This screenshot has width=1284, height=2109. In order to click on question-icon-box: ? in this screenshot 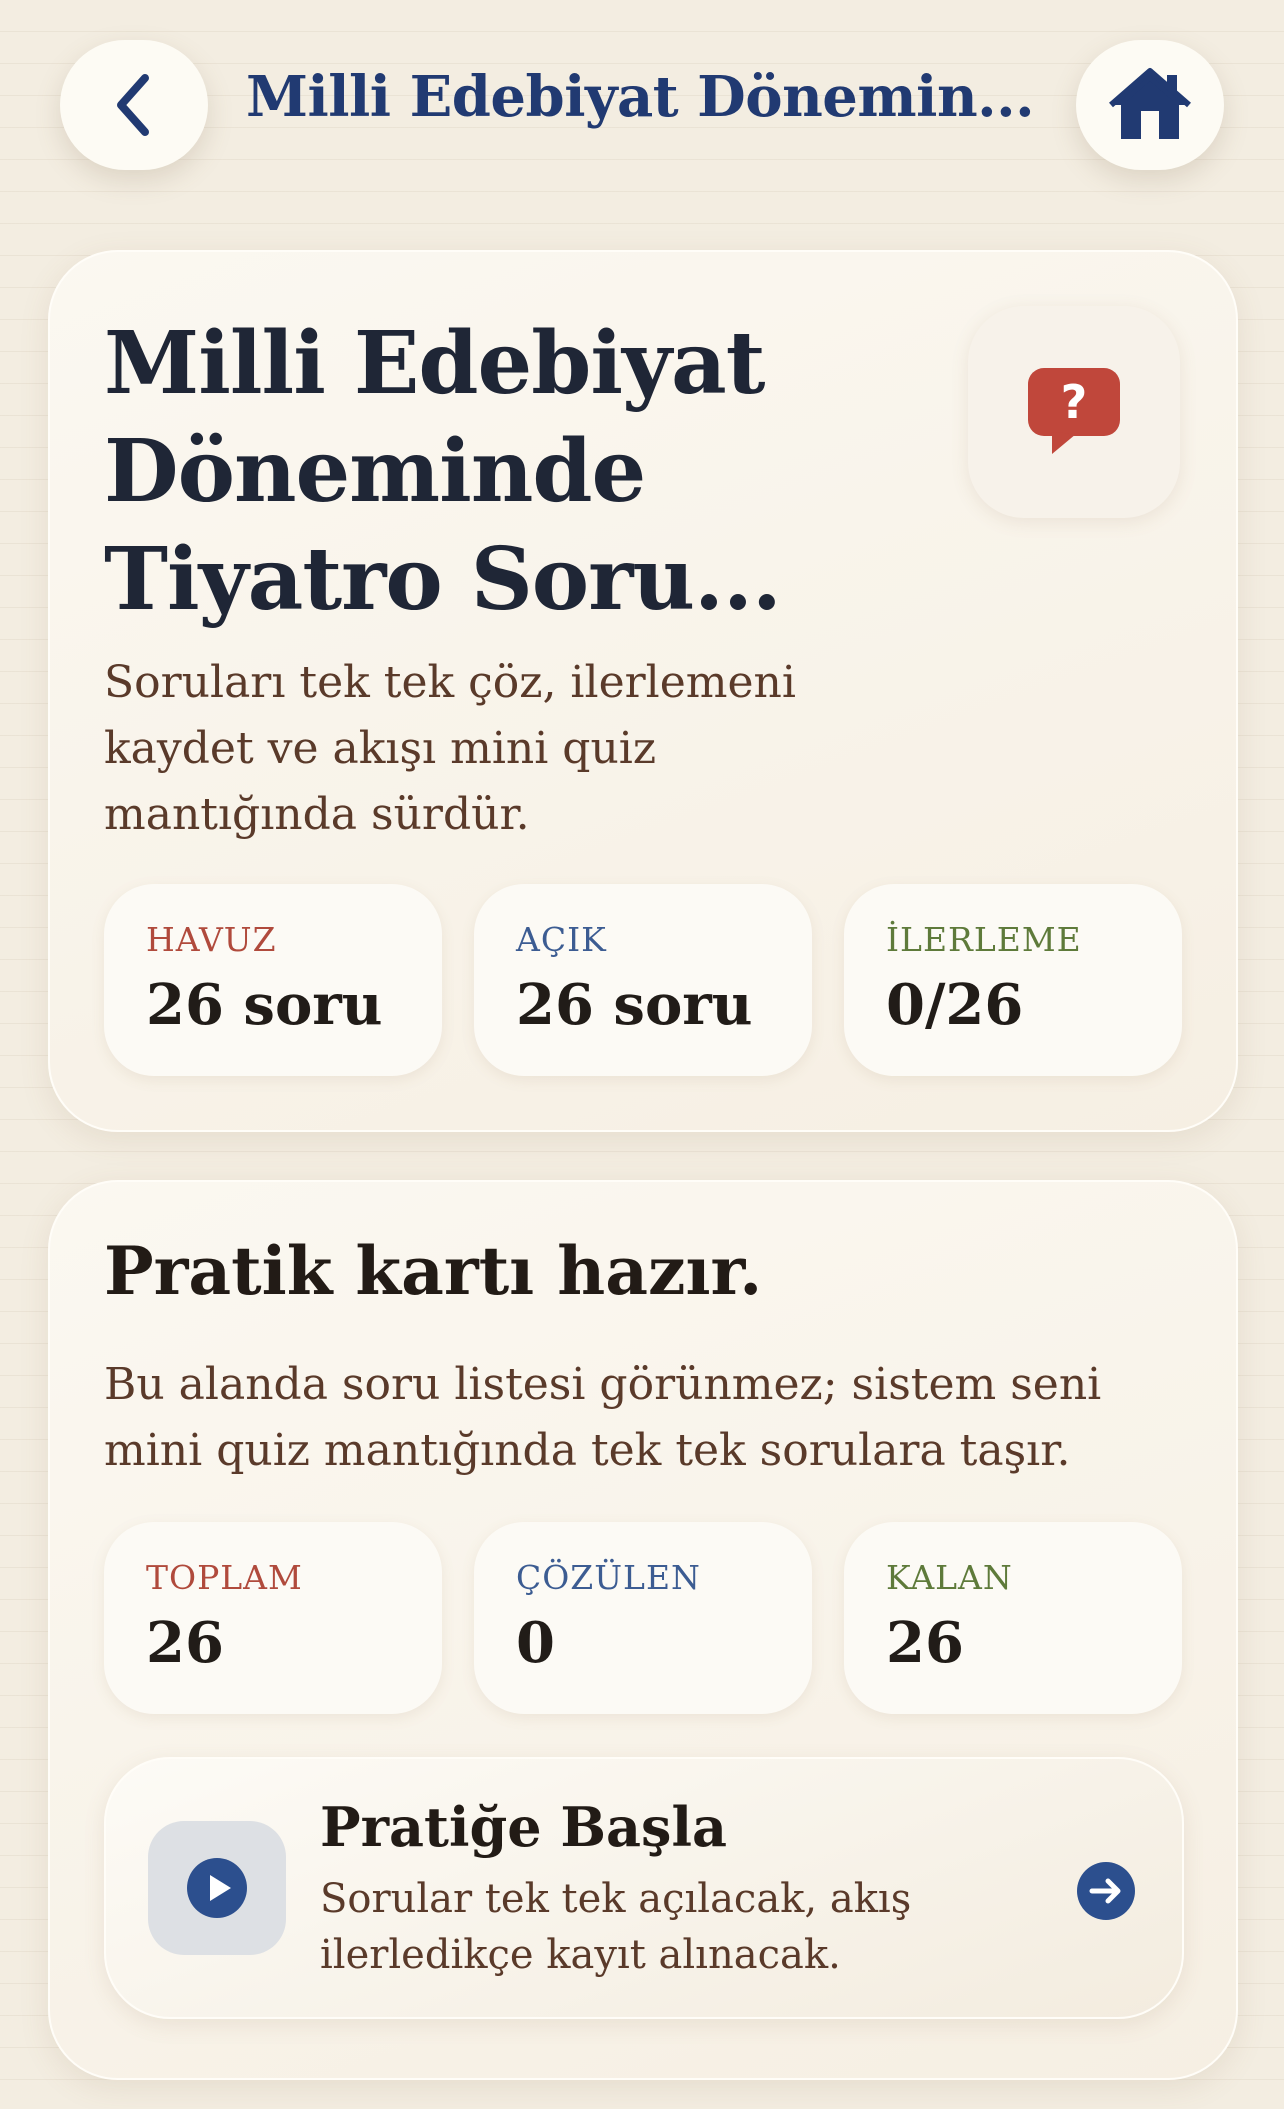, I will do `click(1074, 412)`.